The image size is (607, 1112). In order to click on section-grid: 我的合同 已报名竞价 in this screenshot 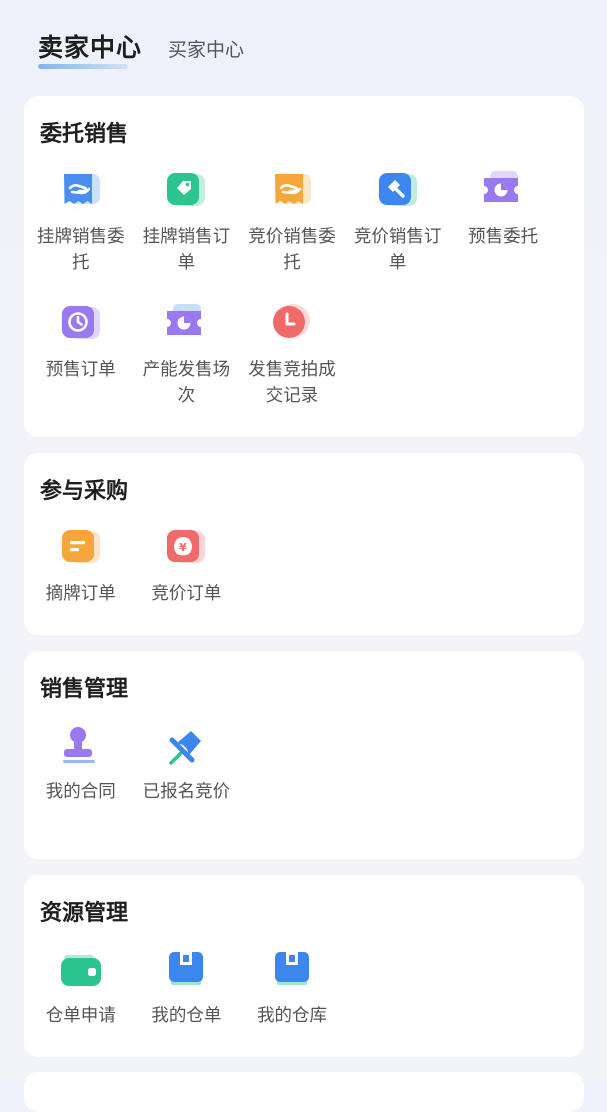, I will do `click(292, 789)`.